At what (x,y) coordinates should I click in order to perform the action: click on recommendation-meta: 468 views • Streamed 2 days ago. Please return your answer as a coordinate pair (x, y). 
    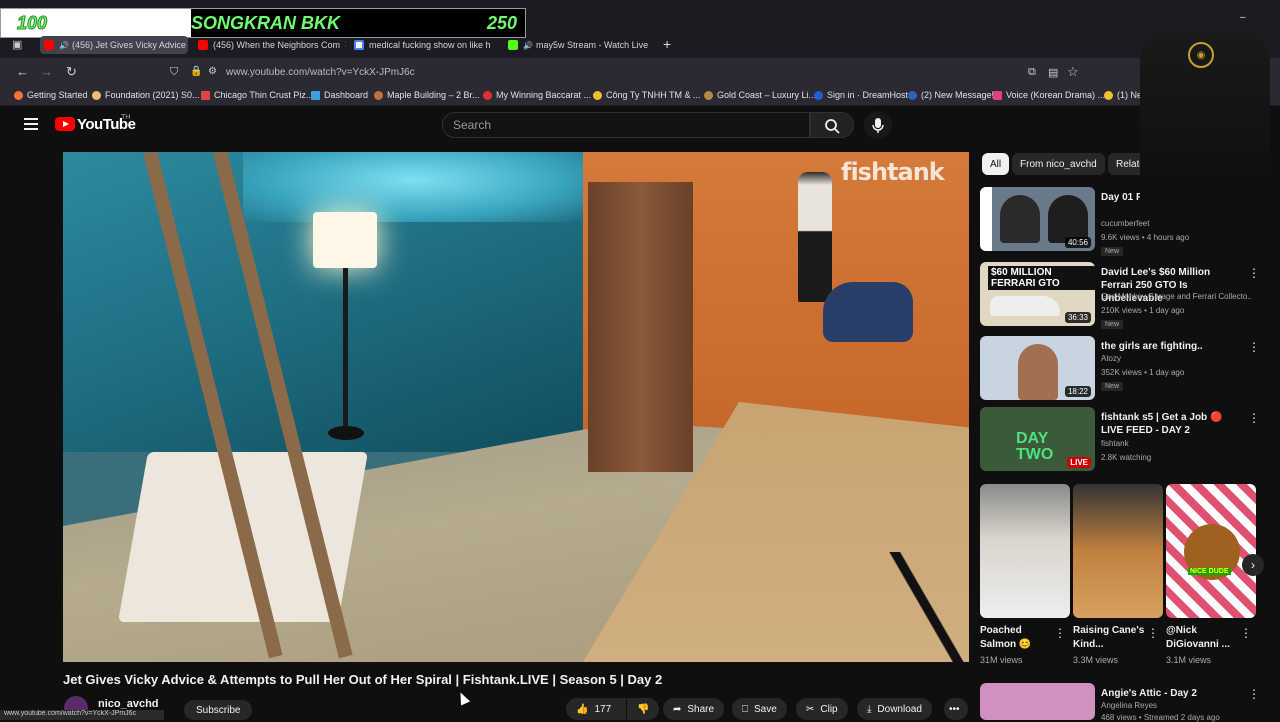
    Looking at the image, I should click on (1160, 717).